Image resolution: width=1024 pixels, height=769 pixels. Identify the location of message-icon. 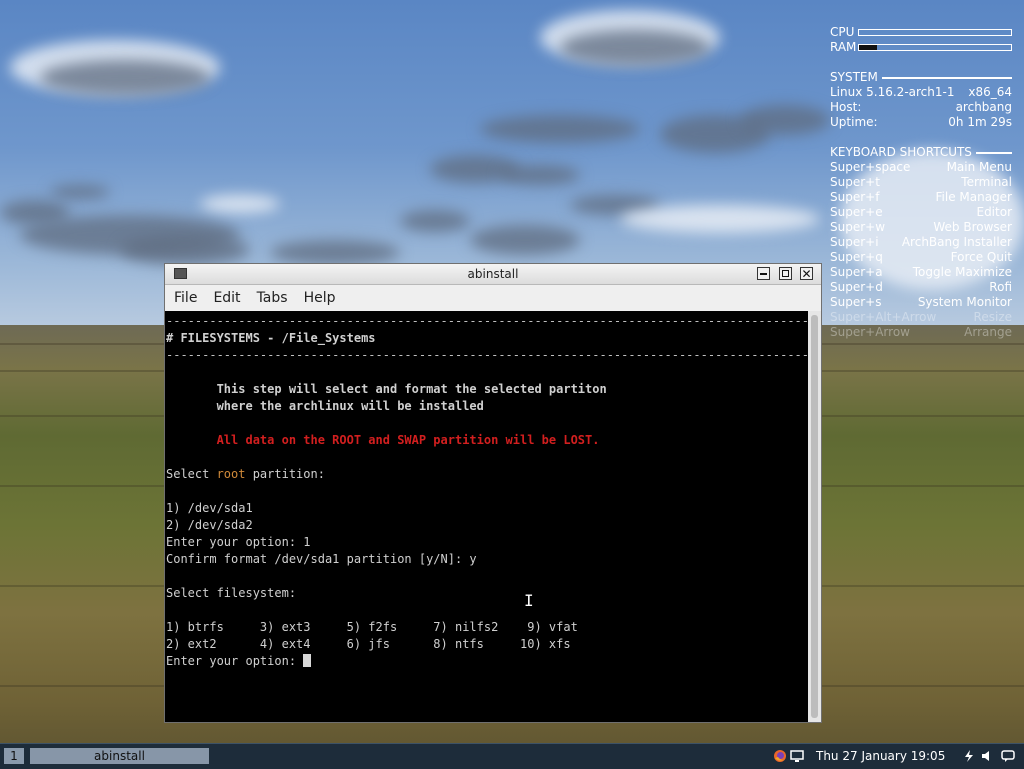
(1008, 756).